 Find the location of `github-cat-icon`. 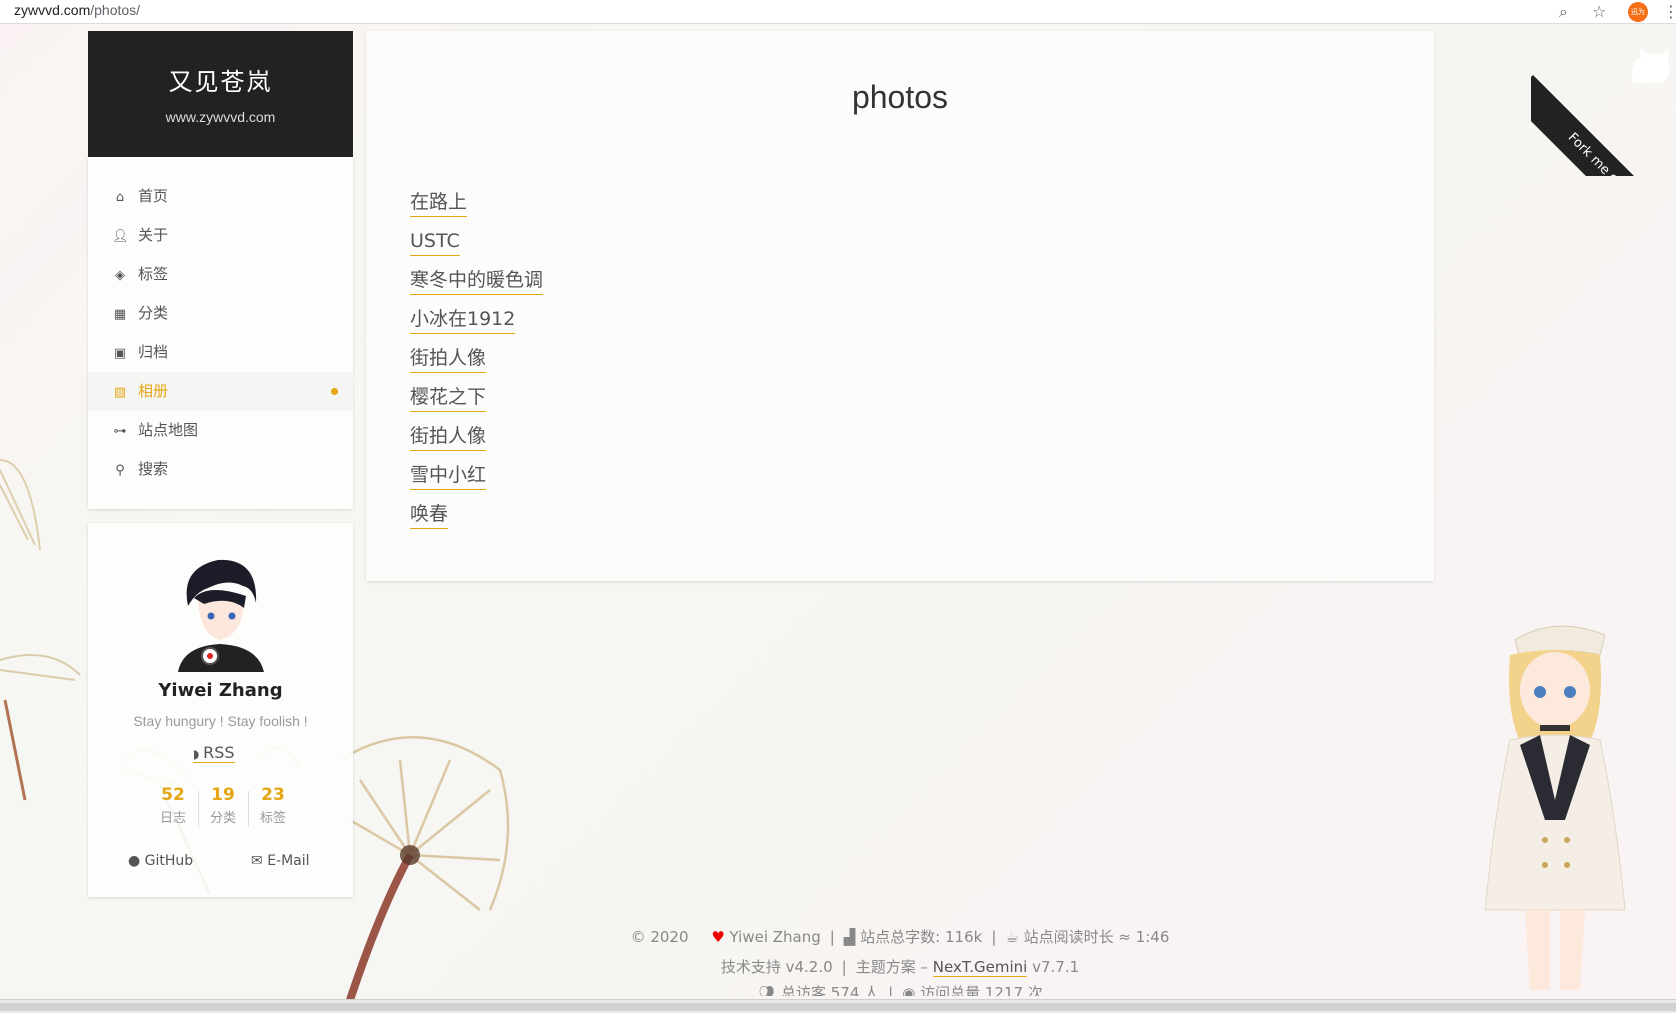

github-cat-icon is located at coordinates (1651, 65).